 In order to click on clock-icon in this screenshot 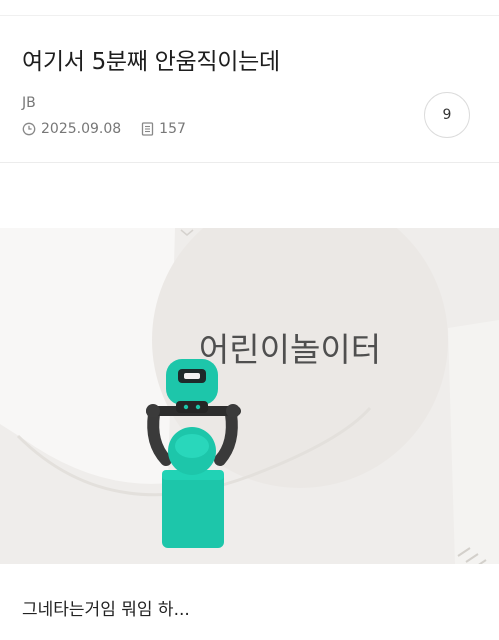, I will do `click(29, 129)`.